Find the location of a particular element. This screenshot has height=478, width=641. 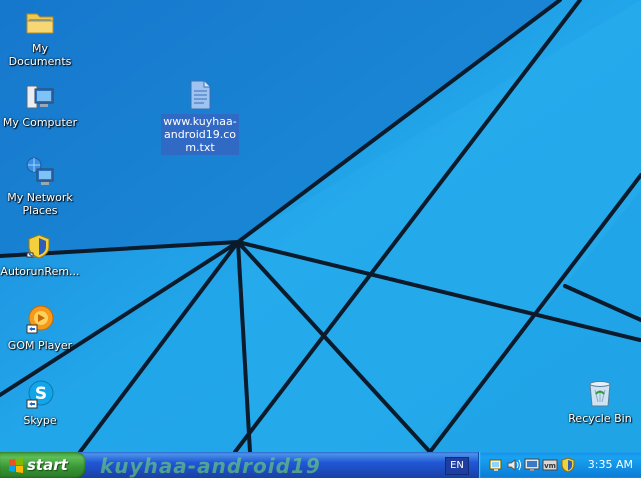

gom-player-icon is located at coordinates (40, 319).